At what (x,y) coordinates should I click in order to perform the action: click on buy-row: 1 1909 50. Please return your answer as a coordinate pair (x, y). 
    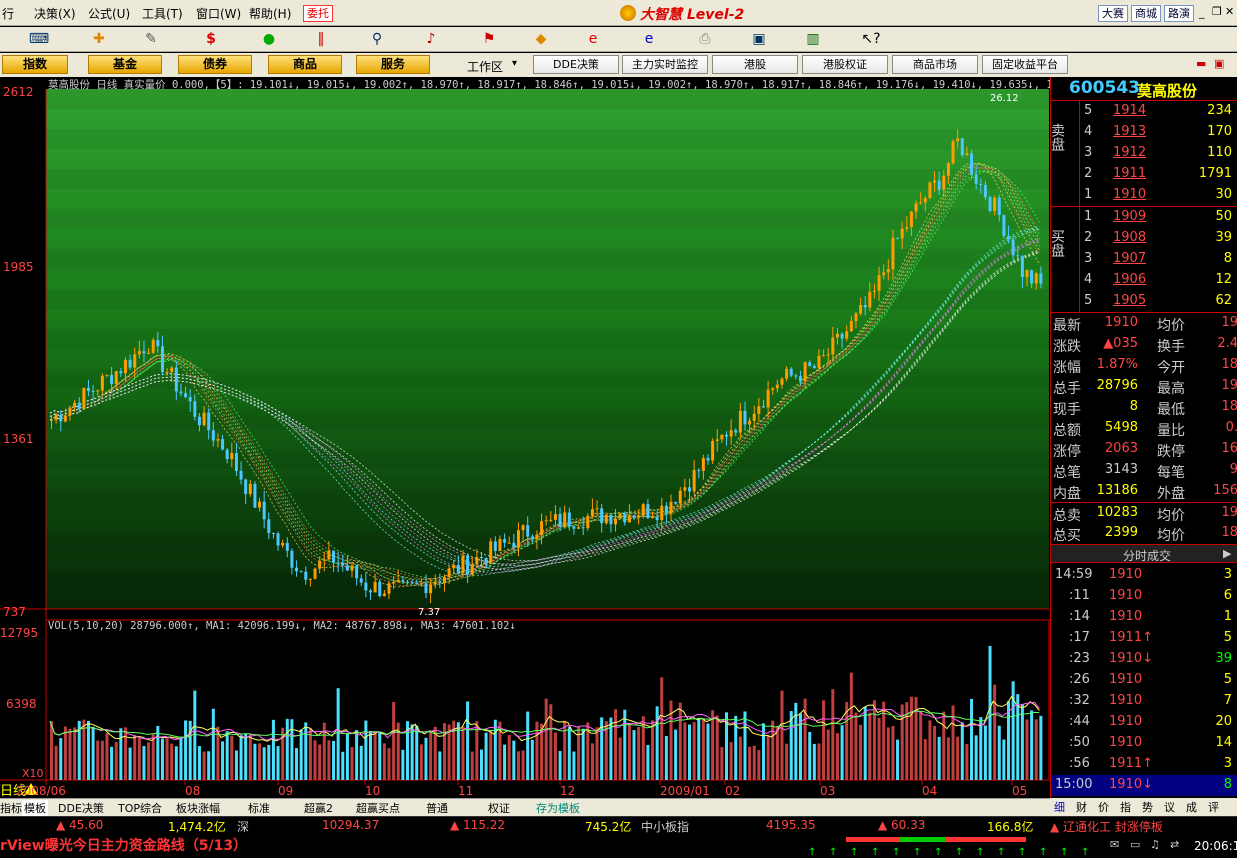
    Looking at the image, I should click on (1144, 217).